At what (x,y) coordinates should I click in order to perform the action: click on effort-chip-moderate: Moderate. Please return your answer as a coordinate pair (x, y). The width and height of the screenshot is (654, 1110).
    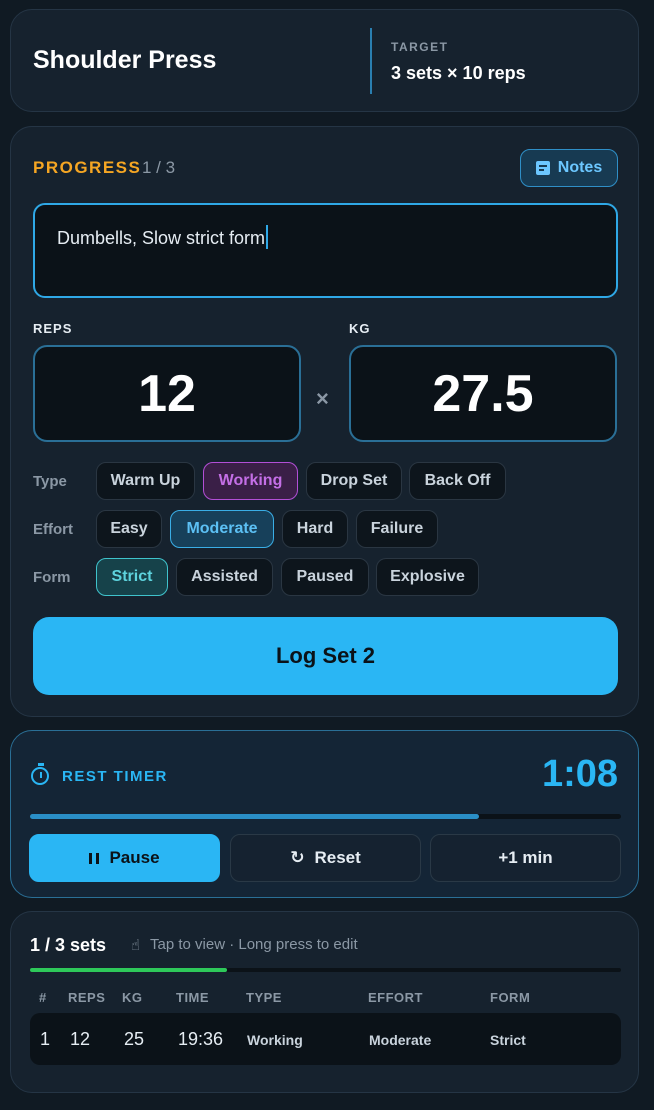
    Looking at the image, I should click on (222, 529).